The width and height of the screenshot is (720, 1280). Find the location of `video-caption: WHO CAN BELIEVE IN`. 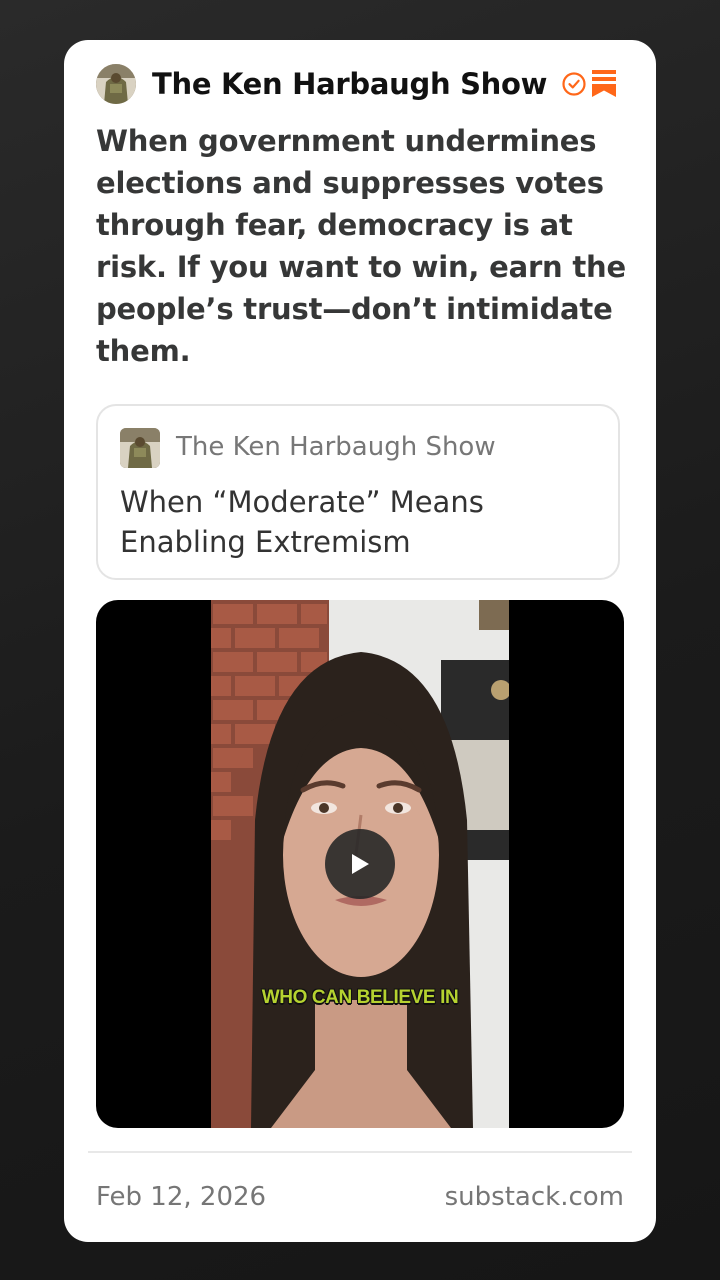

video-caption: WHO CAN BELIEVE IN is located at coordinates (360, 997).